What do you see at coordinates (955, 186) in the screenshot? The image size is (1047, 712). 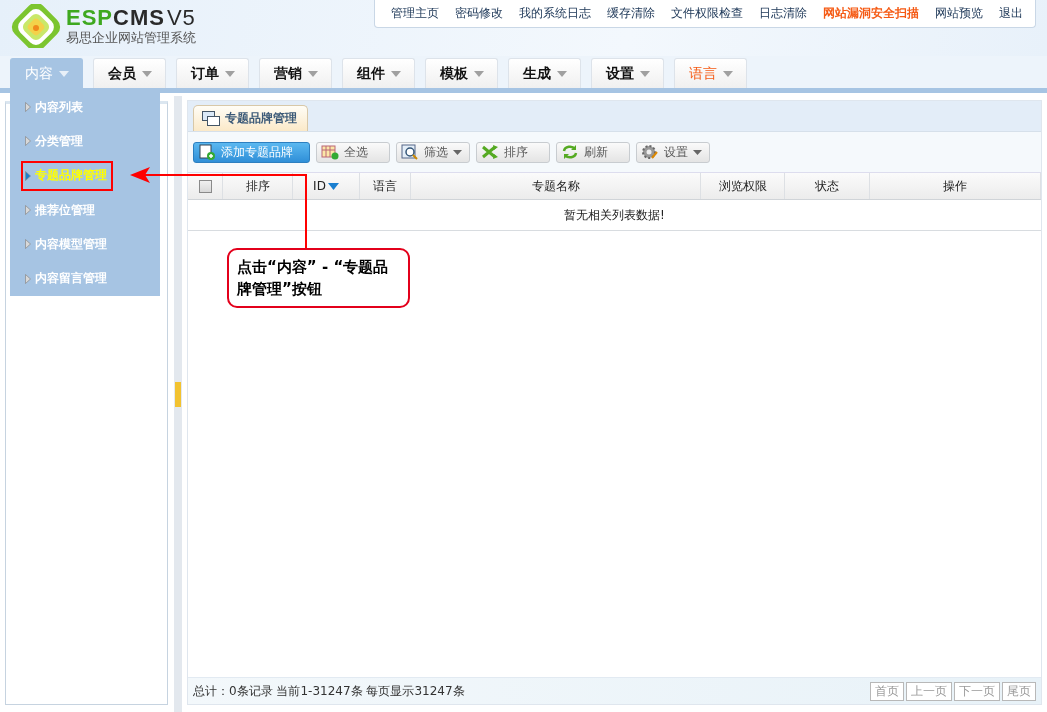 I see `column-header: 操作` at bounding box center [955, 186].